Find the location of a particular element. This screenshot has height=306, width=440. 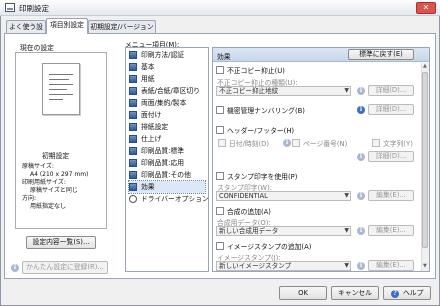

preview-line: A4 (210 x 297 mm) is located at coordinates (59, 174).